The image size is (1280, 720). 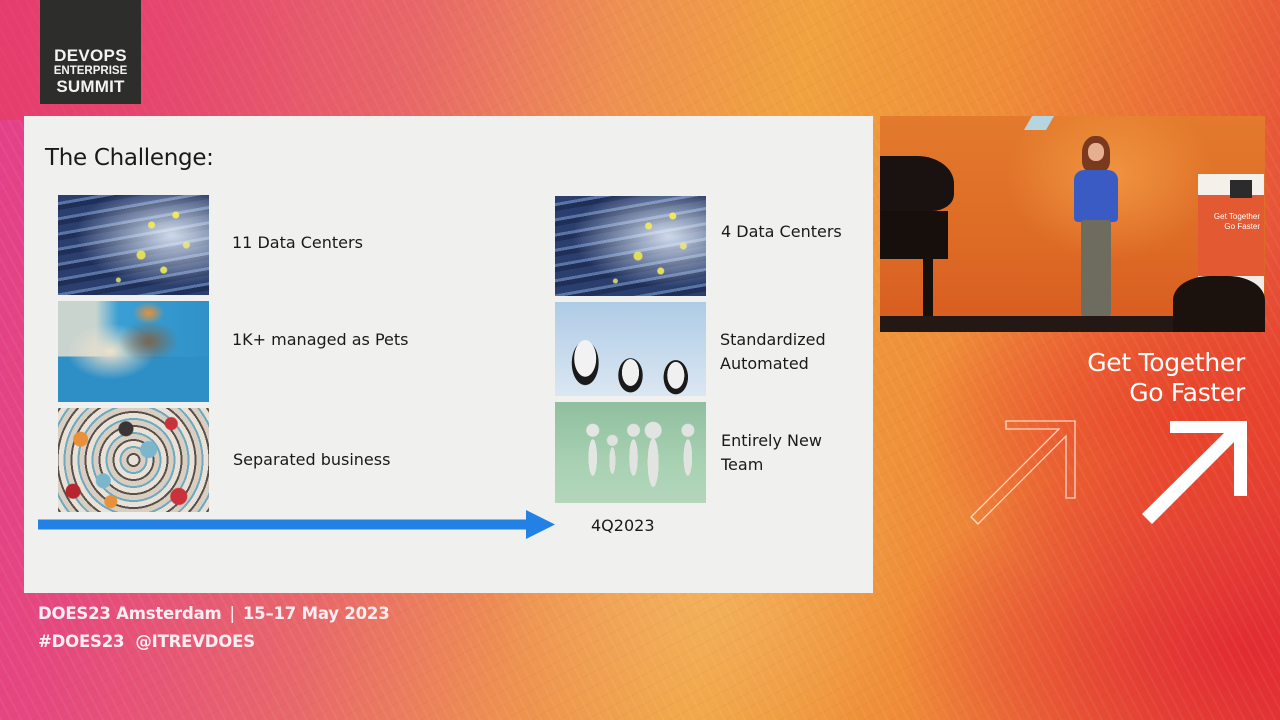 I want to click on right-arrow-icon, so click(x=296, y=524).